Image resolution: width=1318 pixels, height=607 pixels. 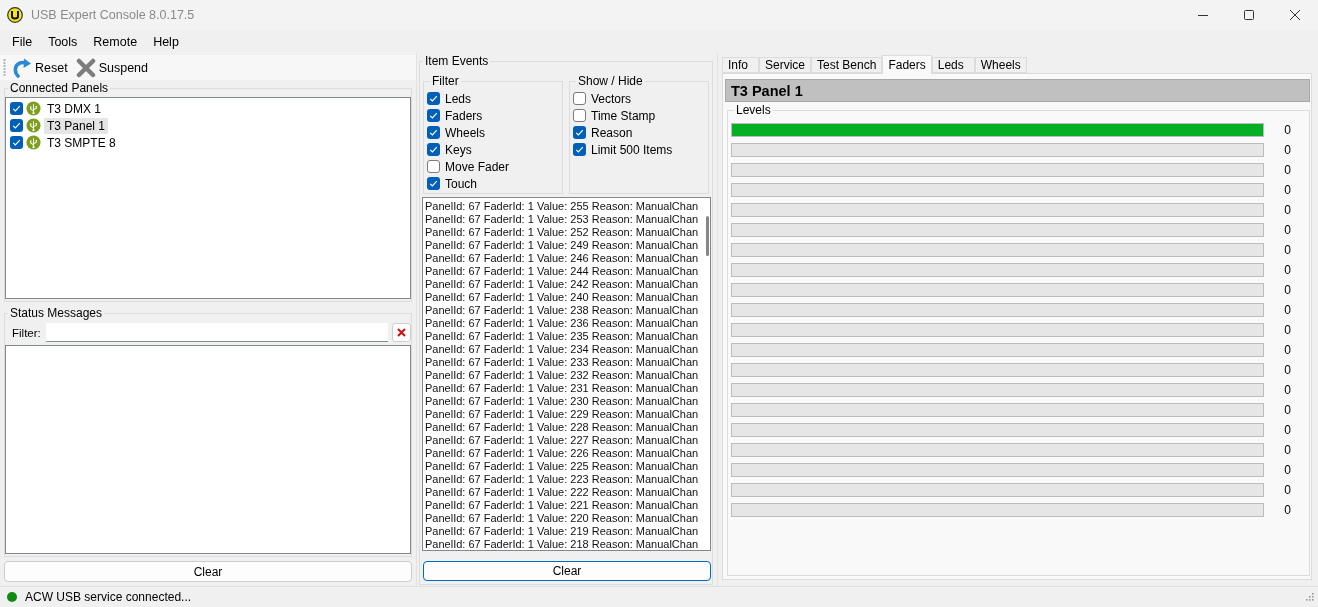 What do you see at coordinates (4, 67) in the screenshot?
I see `grip-icon` at bounding box center [4, 67].